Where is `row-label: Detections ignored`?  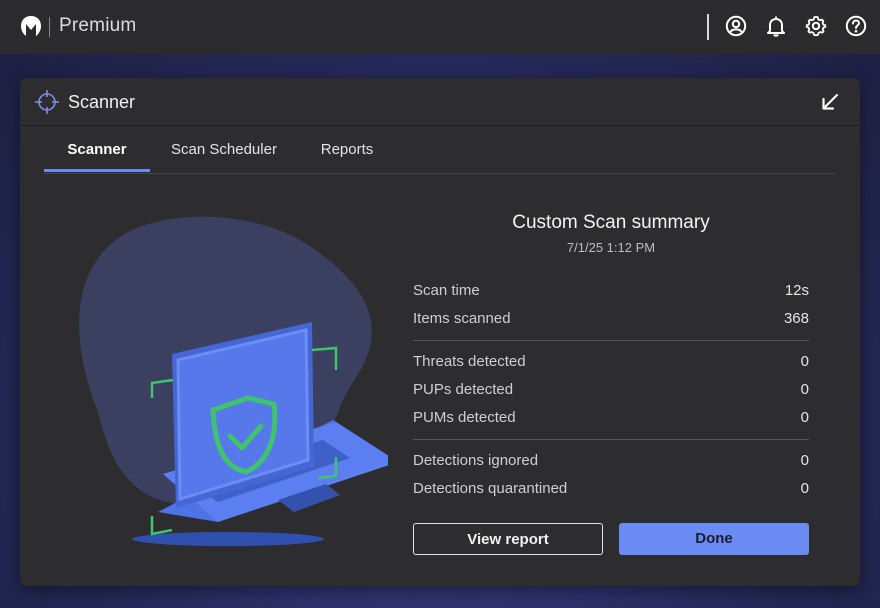
row-label: Detections ignored is located at coordinates (476, 460).